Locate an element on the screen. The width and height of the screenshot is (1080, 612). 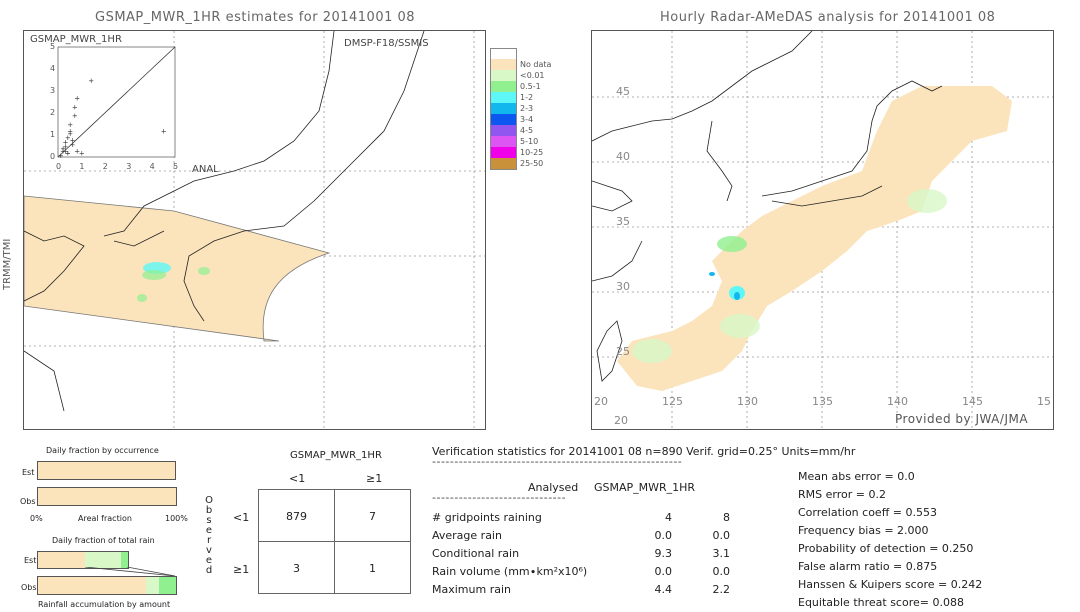
legend-item: 10-25 is located at coordinates (538, 152).